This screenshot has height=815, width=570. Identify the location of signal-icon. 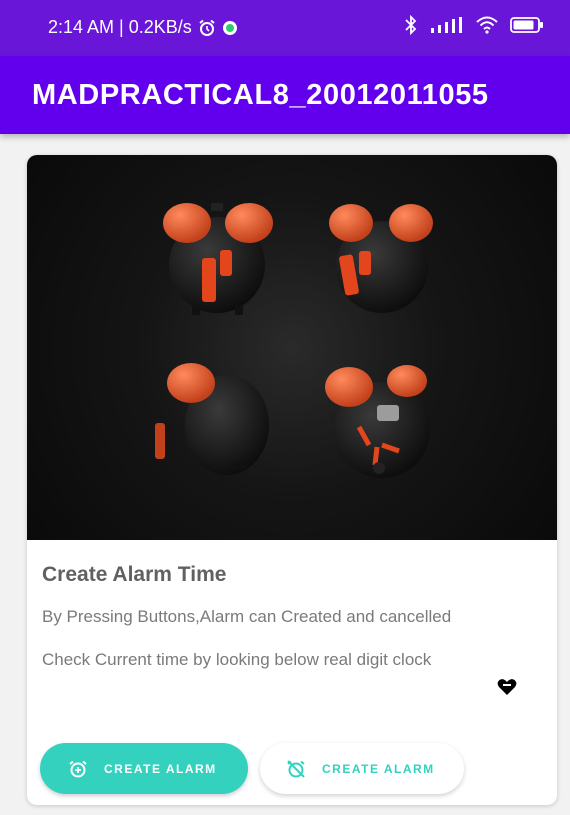
(446, 25).